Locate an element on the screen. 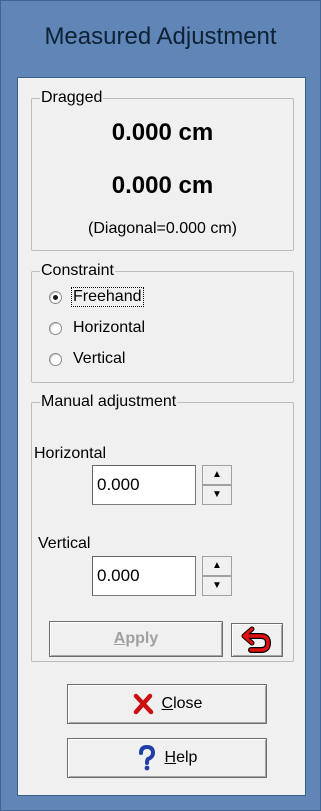  radio-horizontal: Horizontal is located at coordinates (97, 328).